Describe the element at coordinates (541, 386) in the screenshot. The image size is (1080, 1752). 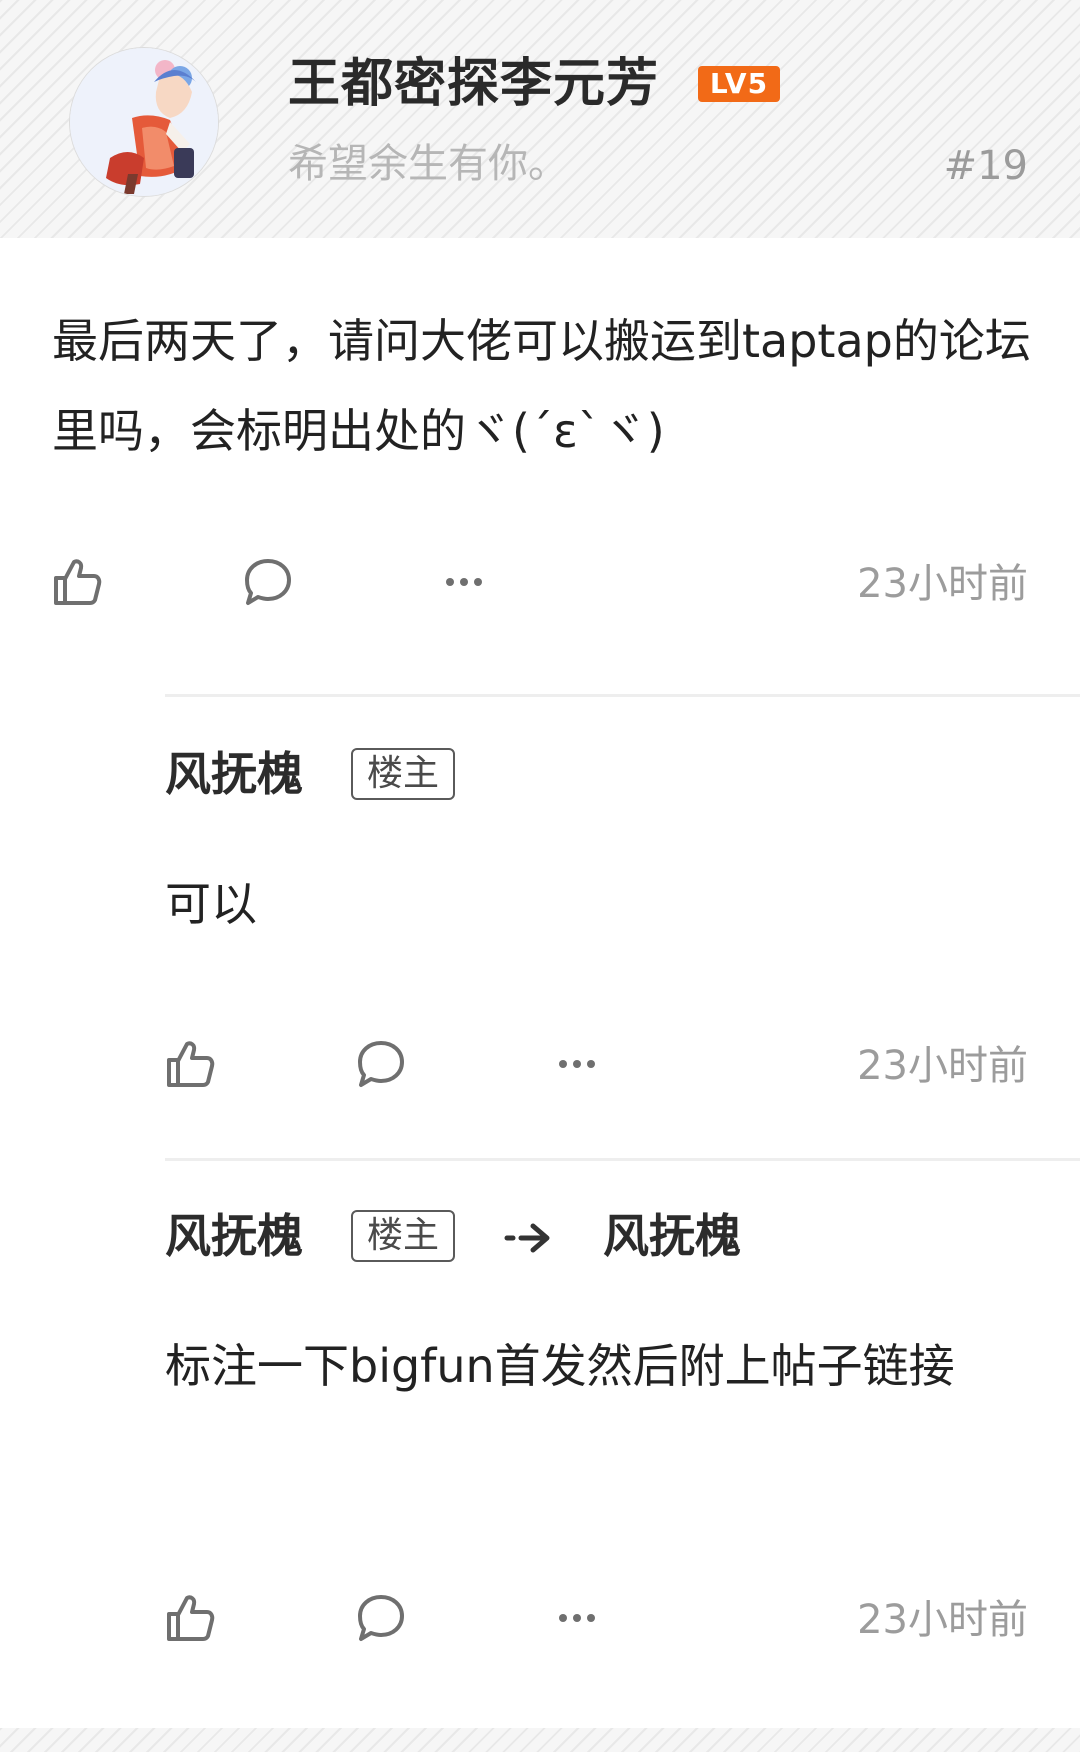
I see `post-body: 最后两天了，请问大佬可以搬运到taptap的论坛里吗，会标明出处的ヾ(´ε`ヾ)` at that location.